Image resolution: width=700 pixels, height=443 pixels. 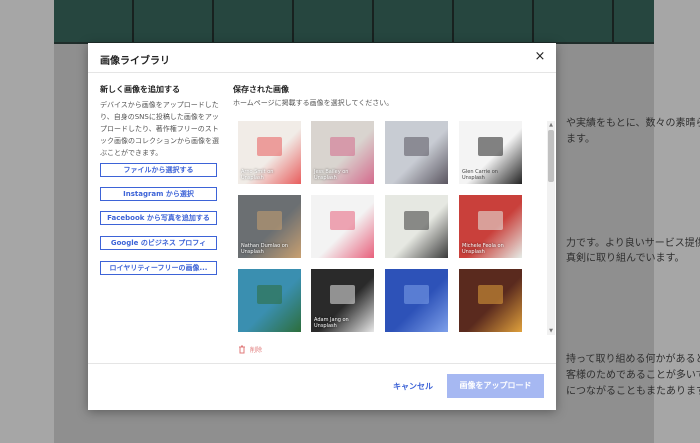 I want to click on saved-image-tile: Glen Carrie on Unsplash, so click(x=490, y=152).